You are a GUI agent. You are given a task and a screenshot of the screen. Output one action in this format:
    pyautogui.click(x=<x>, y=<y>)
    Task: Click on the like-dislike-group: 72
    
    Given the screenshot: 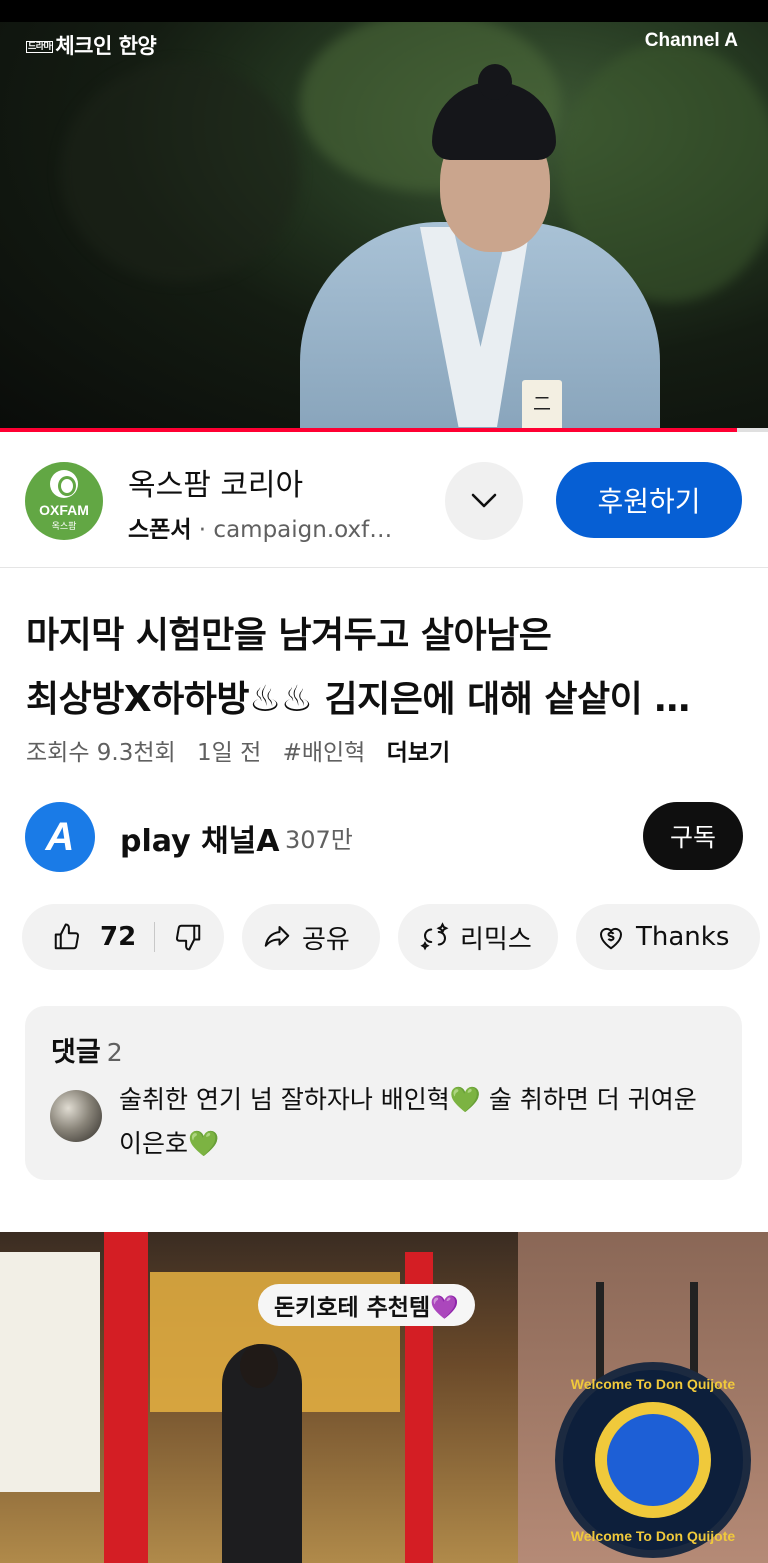 What is the action you would take?
    pyautogui.click(x=123, y=937)
    